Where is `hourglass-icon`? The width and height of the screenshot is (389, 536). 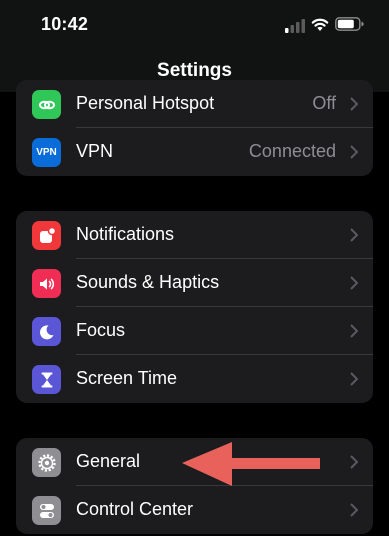 hourglass-icon is located at coordinates (46, 379).